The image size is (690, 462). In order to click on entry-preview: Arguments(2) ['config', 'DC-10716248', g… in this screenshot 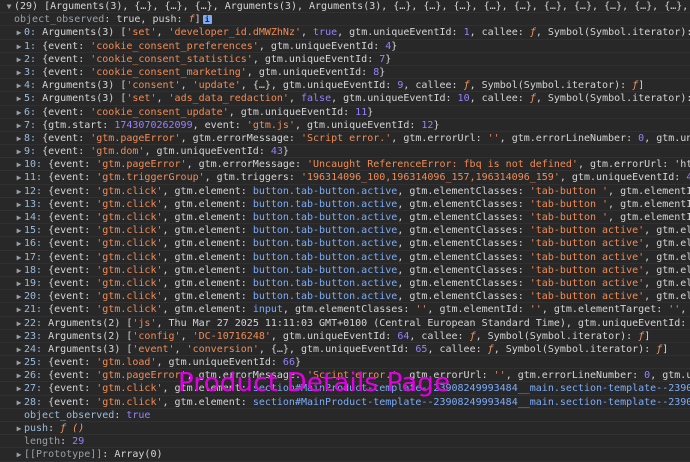, I will do `click(349, 336)`.